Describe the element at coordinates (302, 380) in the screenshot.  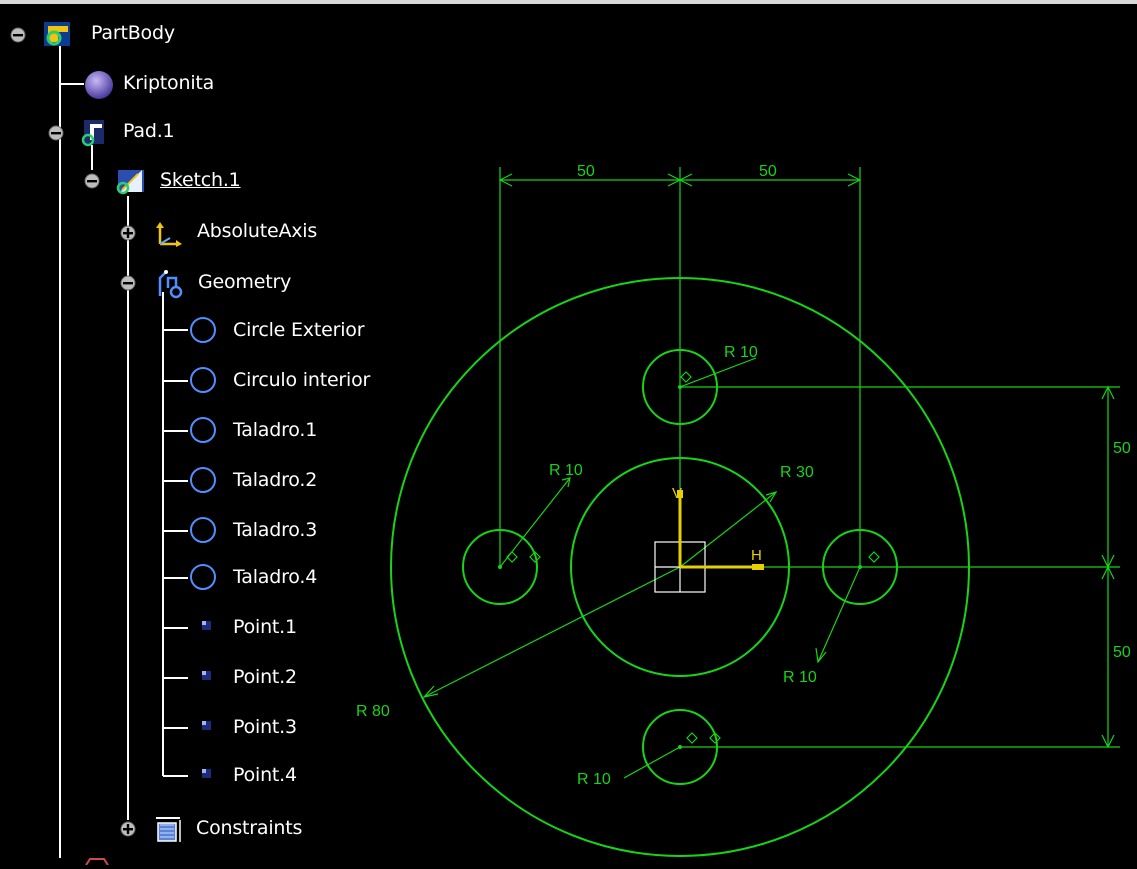
I see `tree-item-label: Circulo interior` at that location.